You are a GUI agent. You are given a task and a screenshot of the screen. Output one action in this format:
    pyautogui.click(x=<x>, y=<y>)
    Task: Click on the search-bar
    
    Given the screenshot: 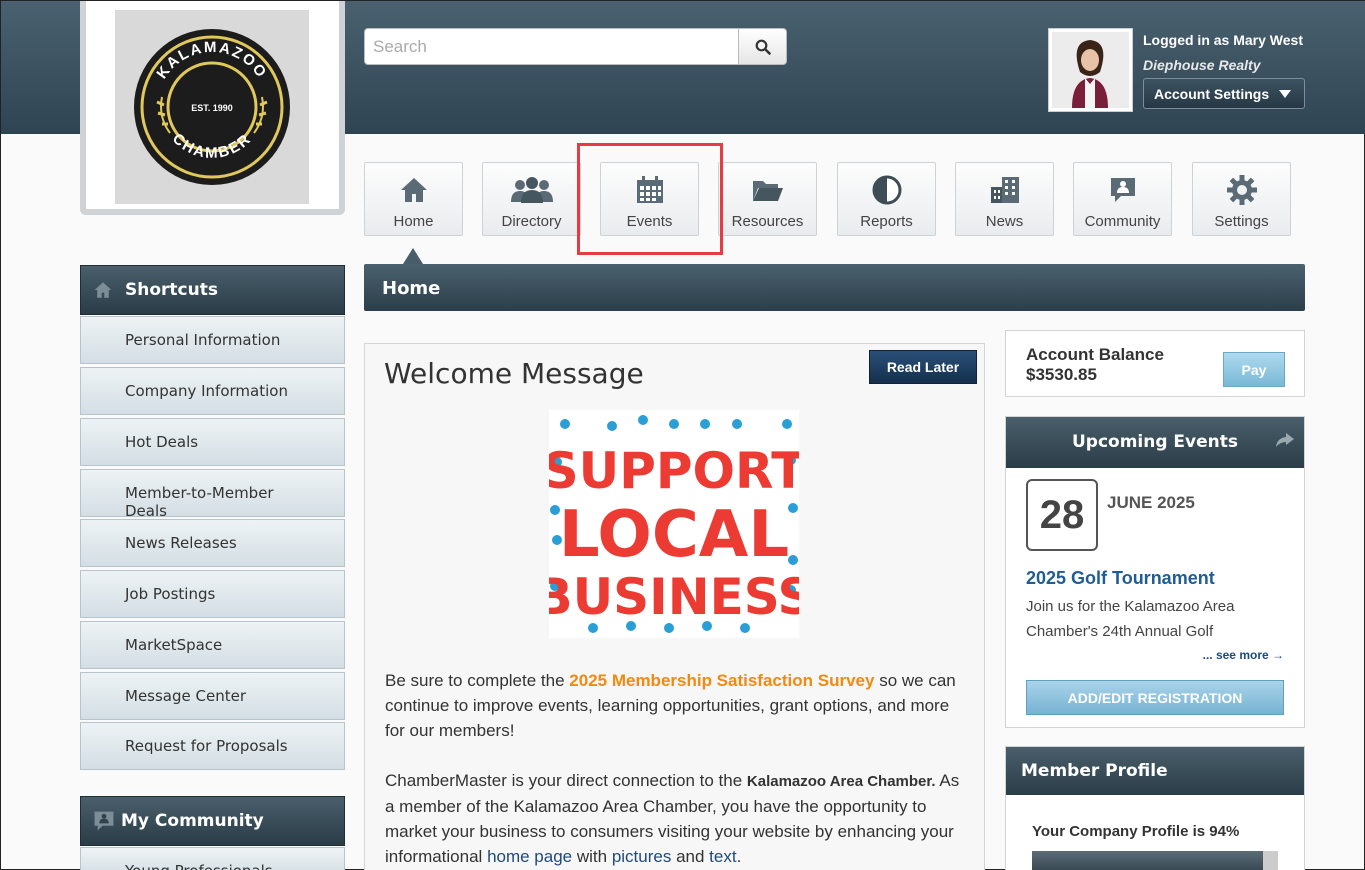 What is the action you would take?
    pyautogui.click(x=575, y=46)
    